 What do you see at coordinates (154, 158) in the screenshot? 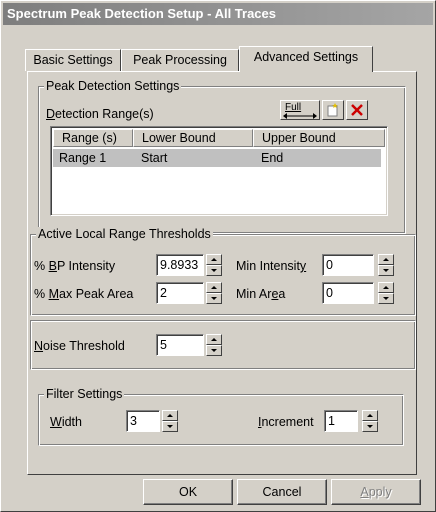
I see `cell-lower-bound: Start` at bounding box center [154, 158].